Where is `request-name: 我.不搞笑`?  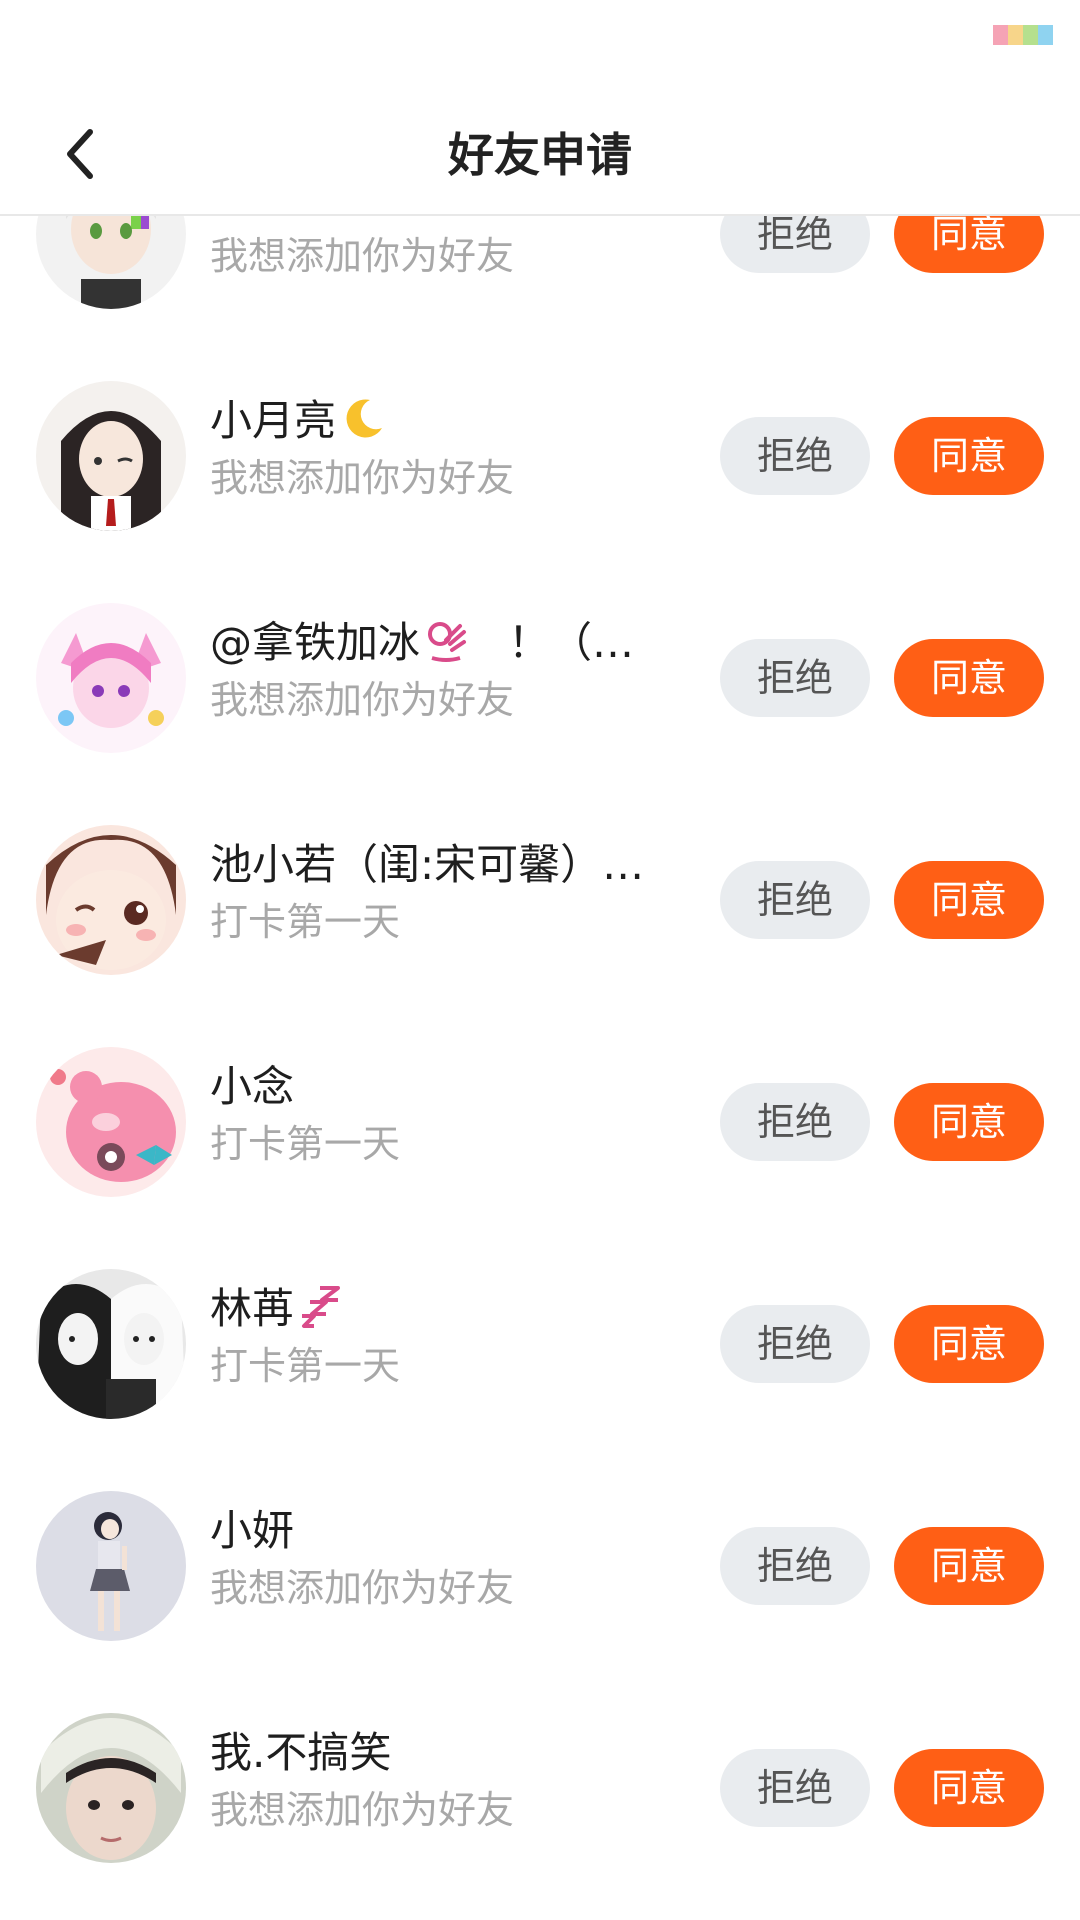 request-name: 我.不搞笑 is located at coordinates (301, 1752).